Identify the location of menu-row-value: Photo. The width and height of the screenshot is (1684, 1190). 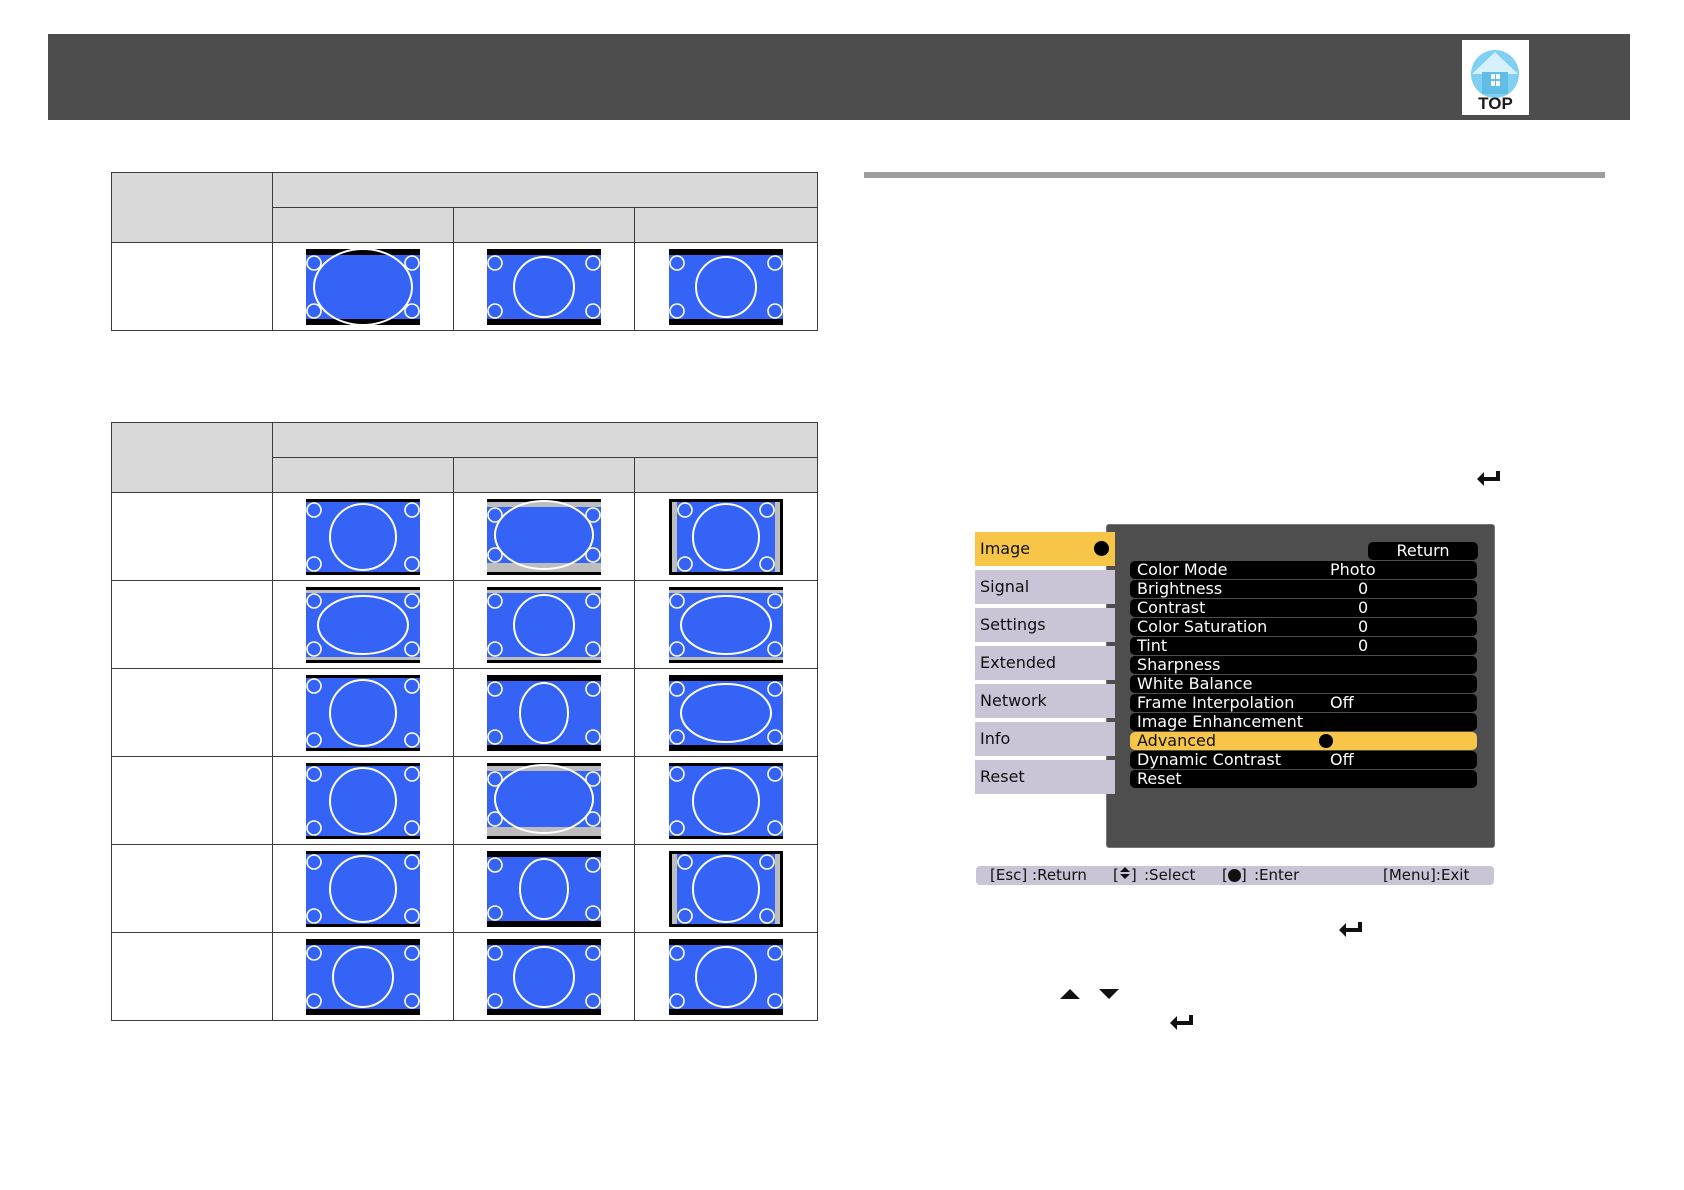
(1353, 569).